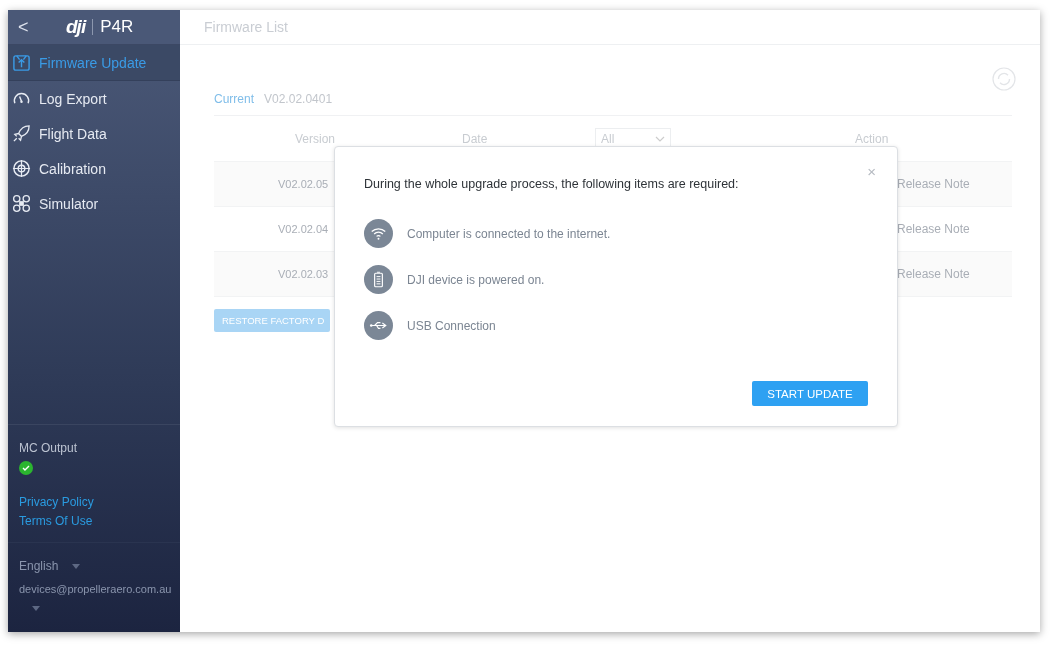 This screenshot has height=649, width=1057. Describe the element at coordinates (810, 393) in the screenshot. I see `start-update-button: START UPDATE` at that location.